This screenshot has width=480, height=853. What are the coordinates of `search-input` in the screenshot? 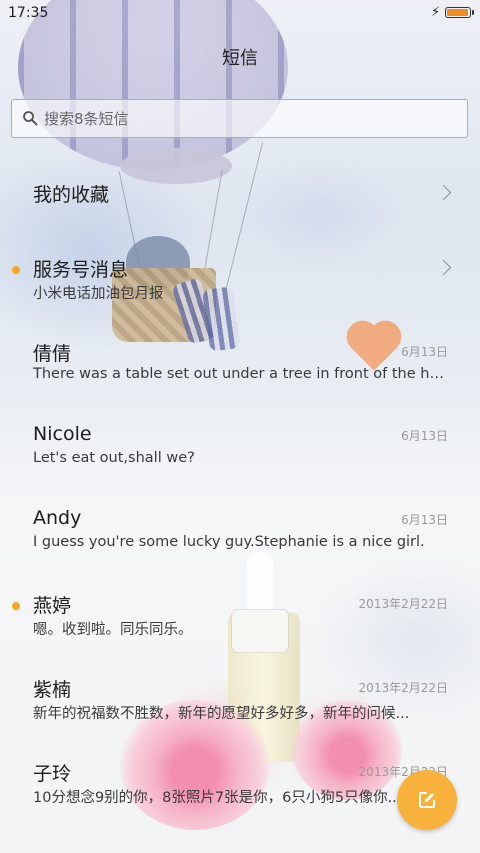 It's located at (251, 118).